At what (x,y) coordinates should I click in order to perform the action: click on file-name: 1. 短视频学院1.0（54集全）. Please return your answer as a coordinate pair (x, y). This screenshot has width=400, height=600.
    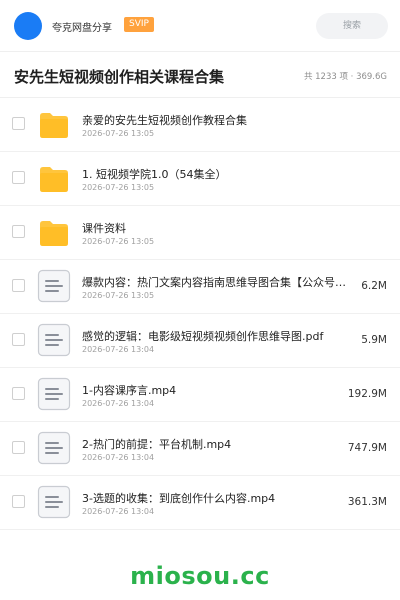
    Looking at the image, I should click on (217, 174).